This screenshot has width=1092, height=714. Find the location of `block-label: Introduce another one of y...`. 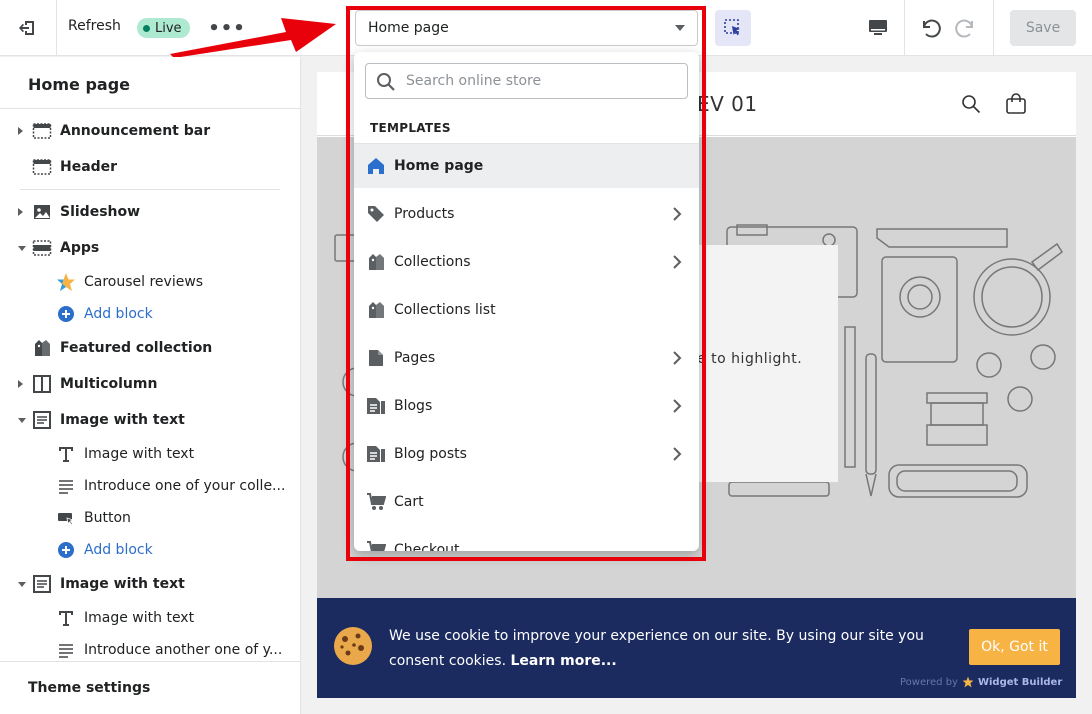

block-label: Introduce another one of y... is located at coordinates (183, 650).